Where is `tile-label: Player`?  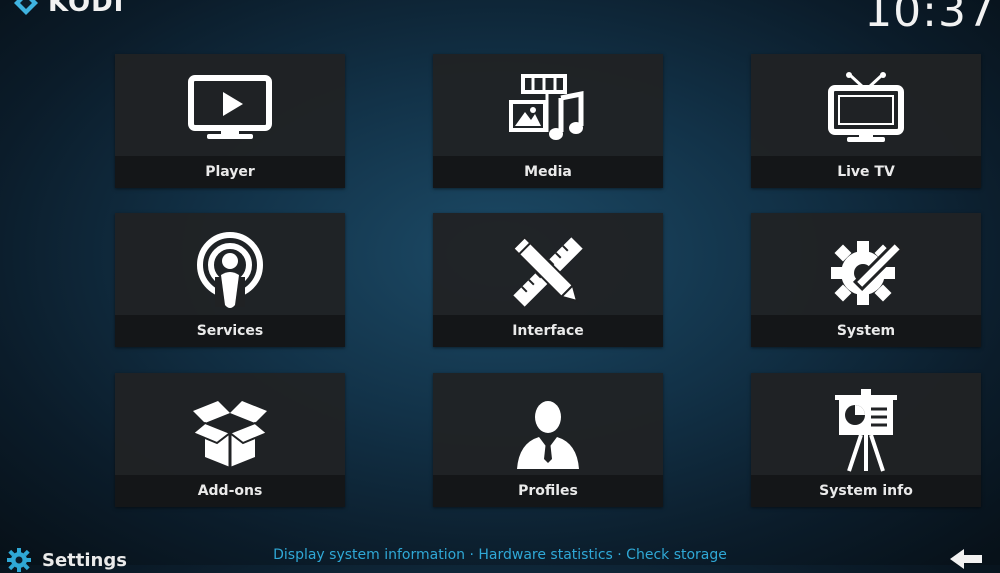
tile-label: Player is located at coordinates (230, 172).